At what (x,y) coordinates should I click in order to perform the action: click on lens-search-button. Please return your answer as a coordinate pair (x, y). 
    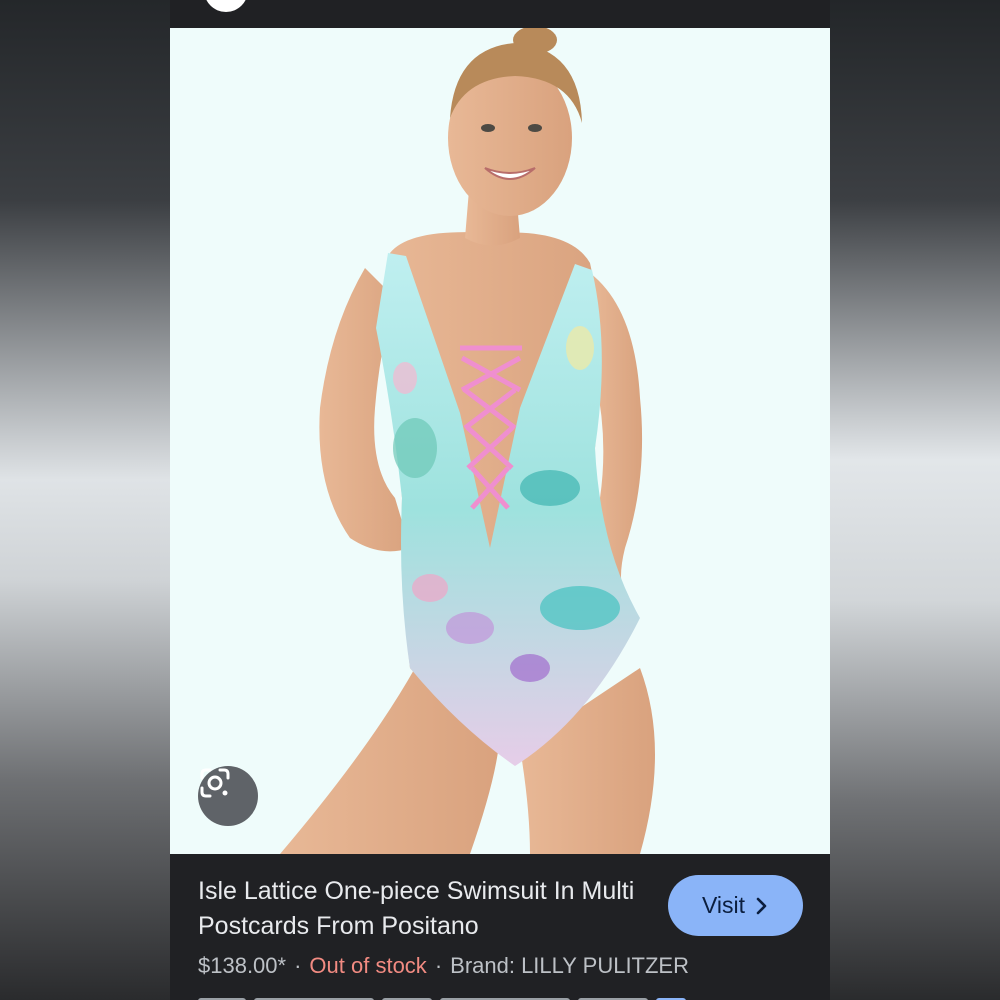
    Looking at the image, I should click on (228, 796).